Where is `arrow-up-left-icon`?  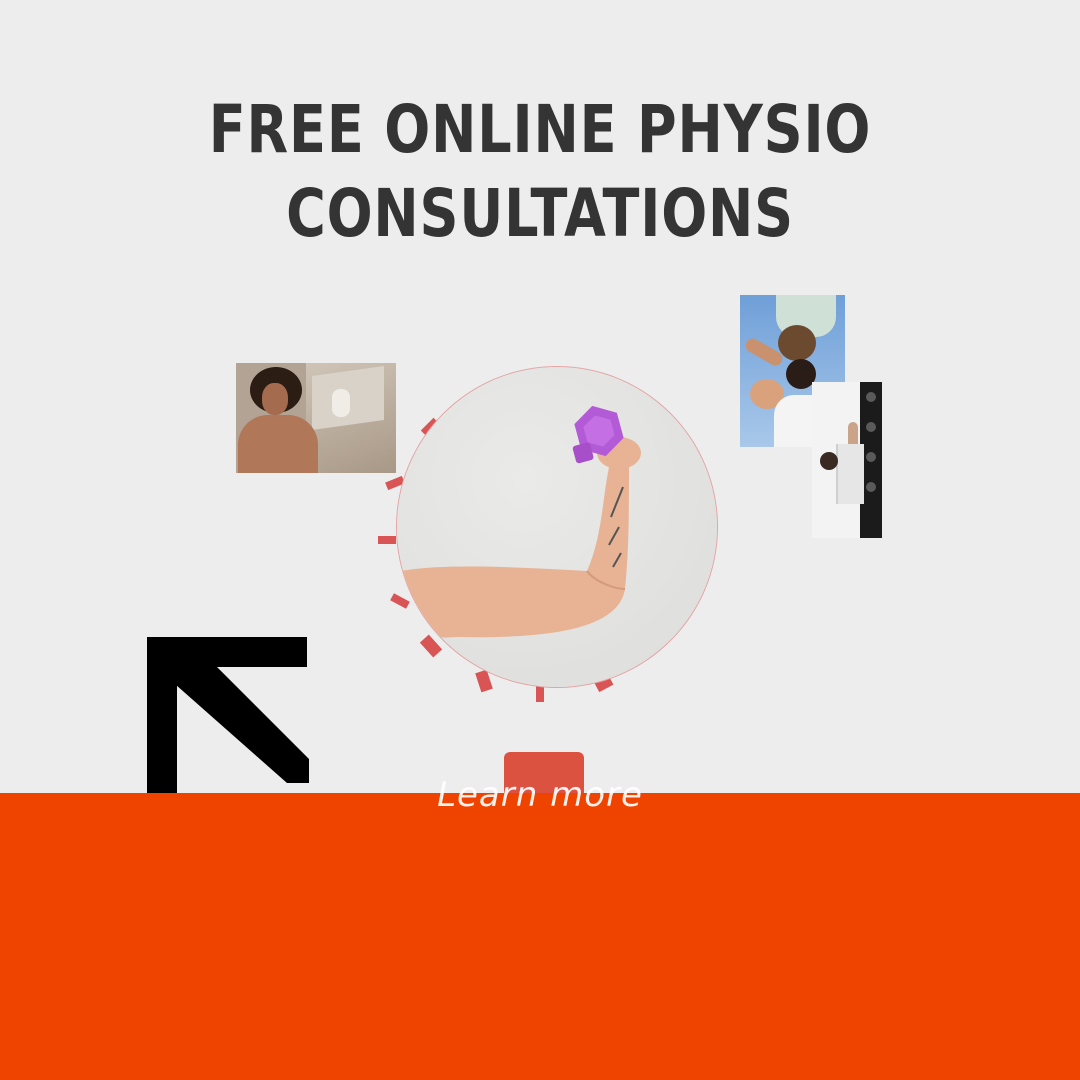
arrow-up-left-icon is located at coordinates (228, 717).